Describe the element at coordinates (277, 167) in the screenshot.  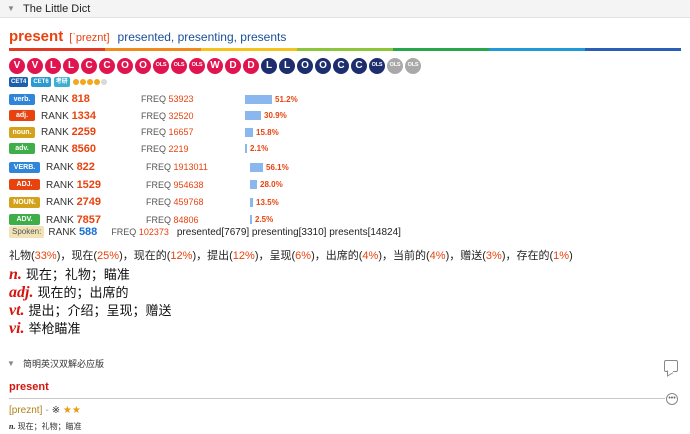
I see `share-percent: 56.1%` at that location.